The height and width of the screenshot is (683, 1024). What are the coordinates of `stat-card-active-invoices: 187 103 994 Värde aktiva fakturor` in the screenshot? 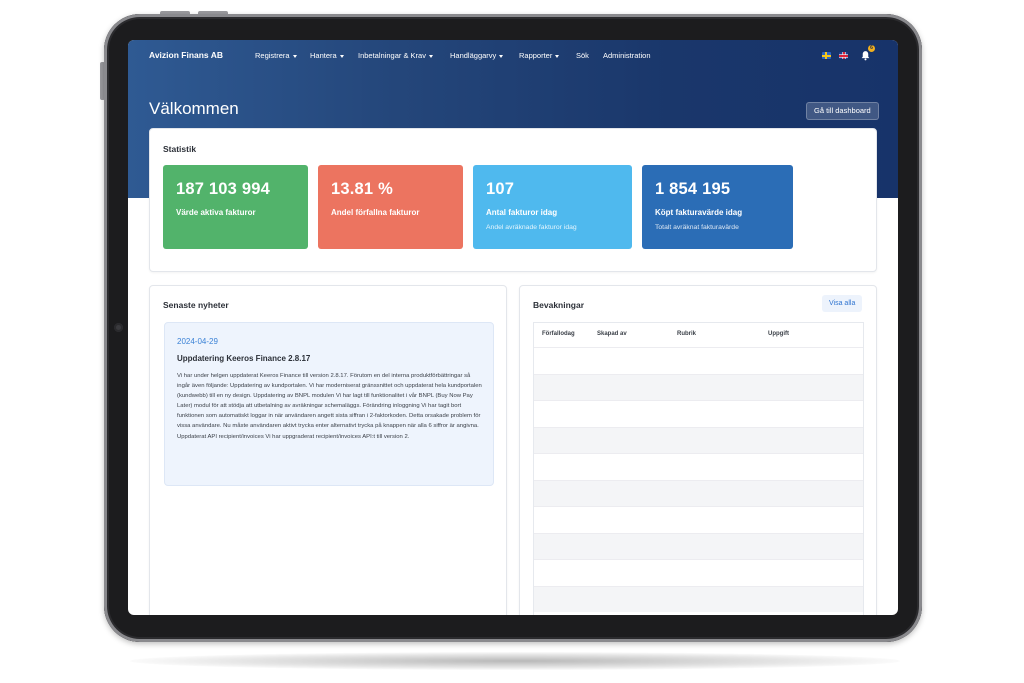 It's located at (235, 207).